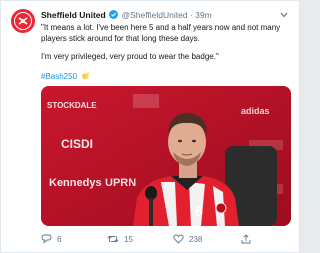  Describe the element at coordinates (284, 15) in the screenshot. I see `caret-down-icon` at that location.